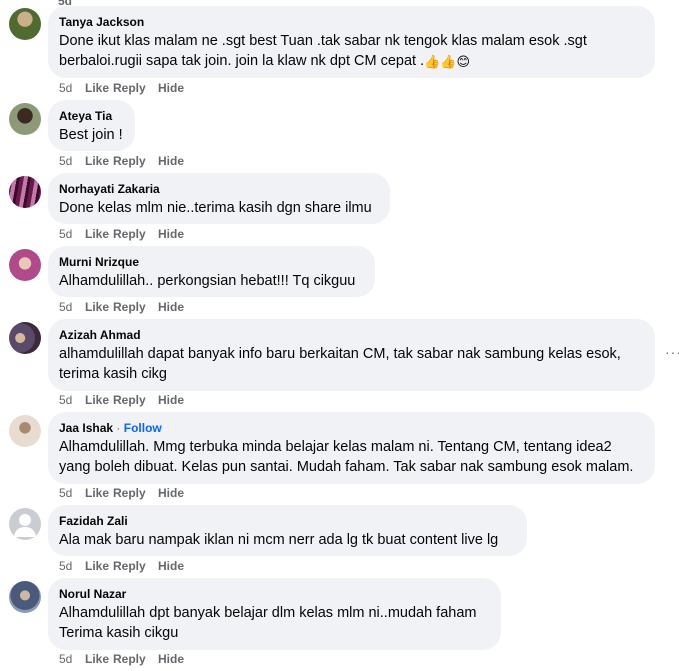 This screenshot has height=671, width=679. Describe the element at coordinates (351, 428) in the screenshot. I see `comment-author-row: Jaa Ishak · Follow` at that location.